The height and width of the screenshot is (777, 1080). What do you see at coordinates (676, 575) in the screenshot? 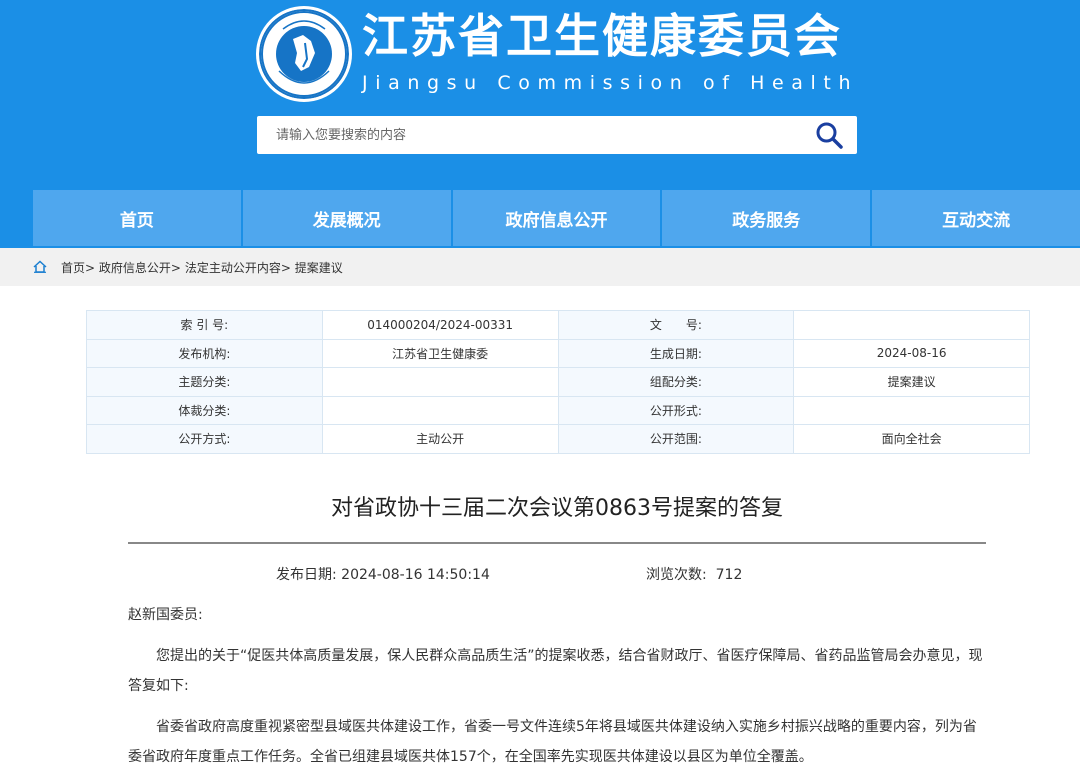
I see `view-count-label: 浏览次数:` at bounding box center [676, 575].